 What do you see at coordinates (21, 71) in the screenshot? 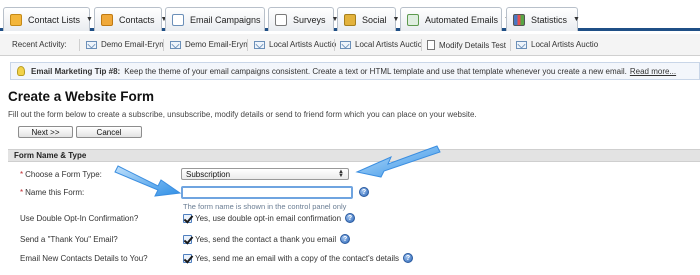
I see `lightbulb-icon` at bounding box center [21, 71].